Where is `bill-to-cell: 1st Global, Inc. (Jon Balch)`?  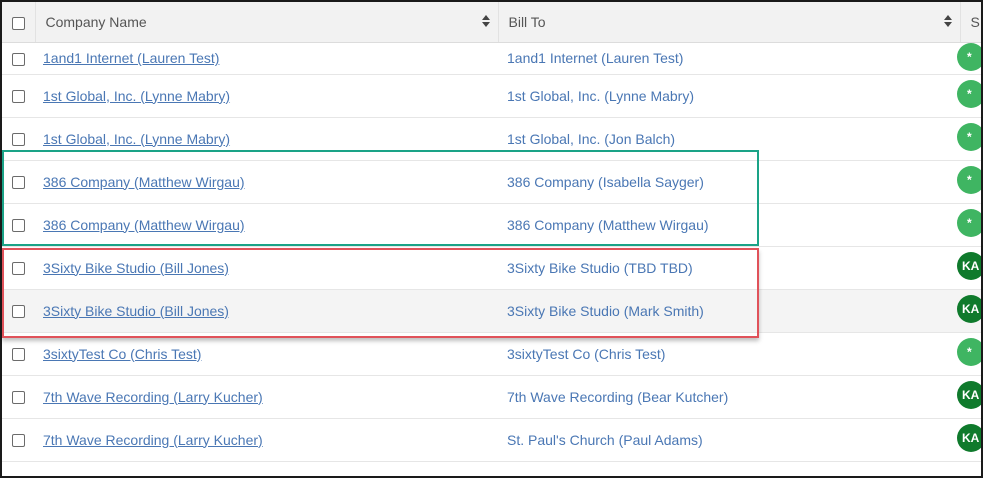
bill-to-cell: 1st Global, Inc. (Jon Balch) is located at coordinates (729, 138).